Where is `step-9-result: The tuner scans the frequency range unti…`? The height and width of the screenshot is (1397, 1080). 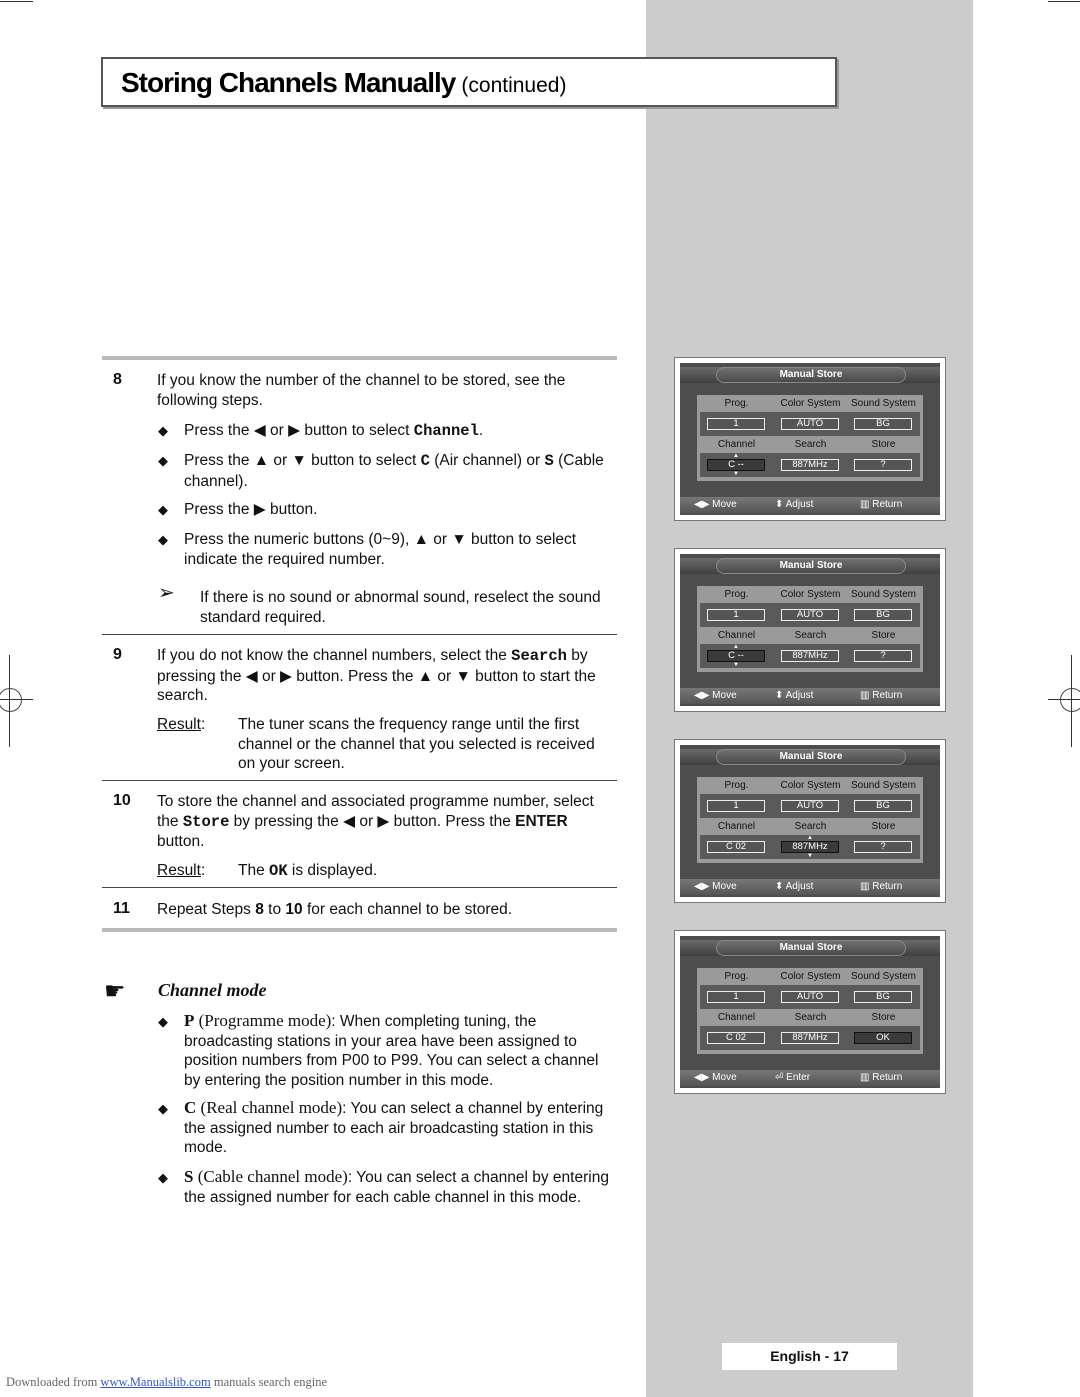 step-9-result: The tuner scans the frequency range unti… is located at coordinates (416, 744).